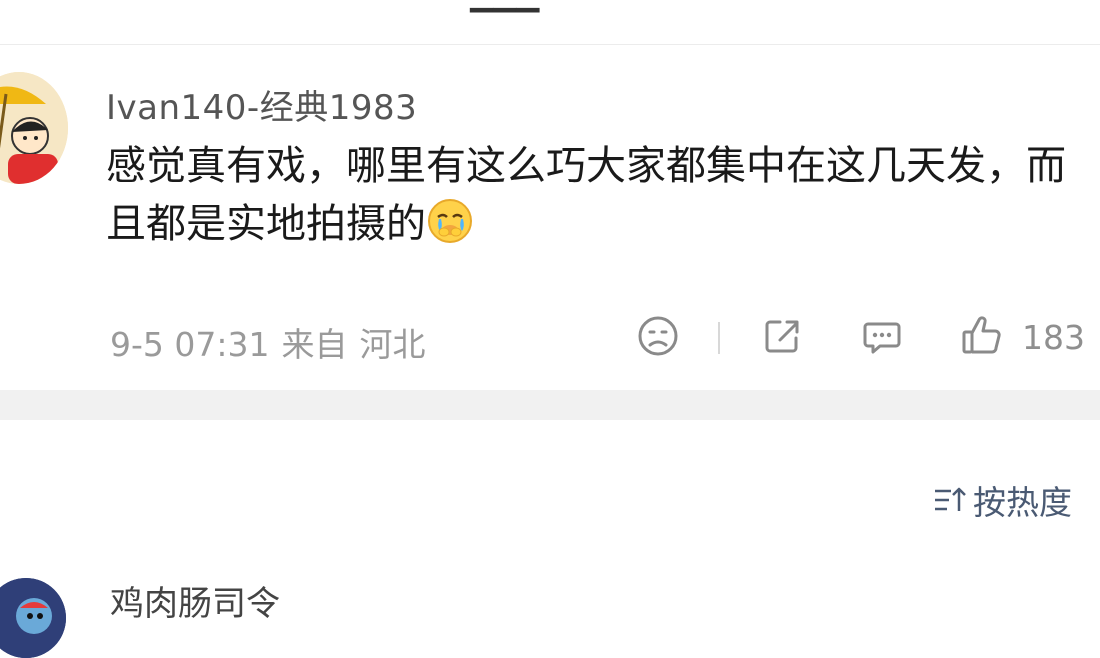  Describe the element at coordinates (550, 22) in the screenshot. I see `top-bar: ▁▁▁` at that location.